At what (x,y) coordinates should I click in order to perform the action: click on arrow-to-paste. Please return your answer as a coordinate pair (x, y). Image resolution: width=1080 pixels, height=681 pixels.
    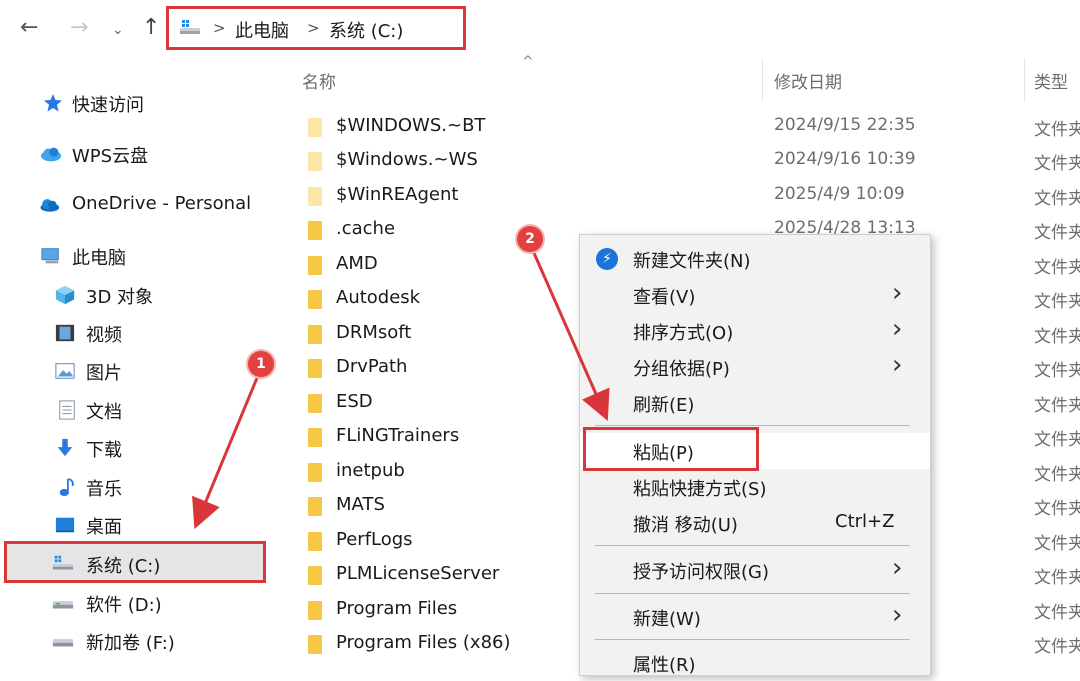
    Looking at the image, I should click on (571, 336).